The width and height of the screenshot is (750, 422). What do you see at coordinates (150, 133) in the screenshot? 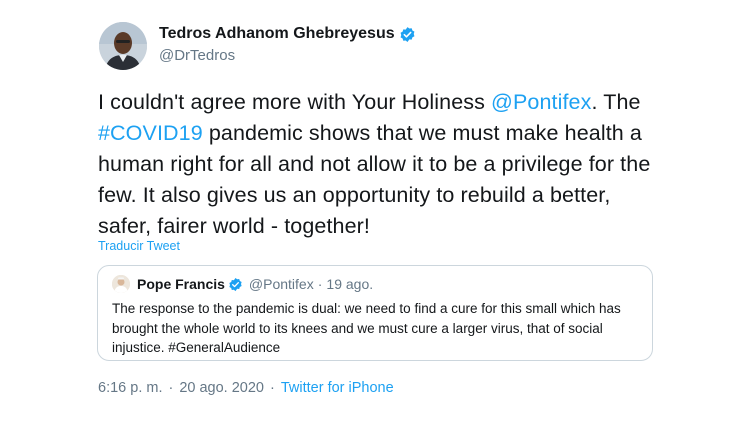
I see `hashtag-link: #COVID19` at bounding box center [150, 133].